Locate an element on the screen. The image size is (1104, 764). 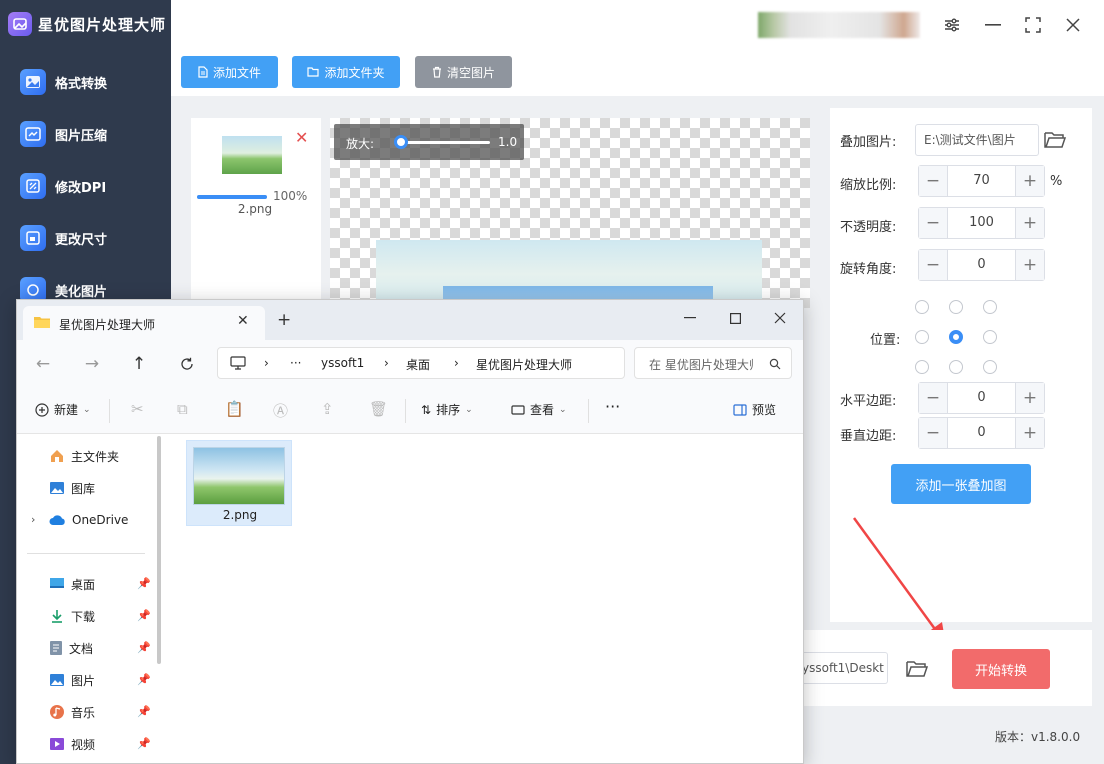
vmargin-value: 0 is located at coordinates (981, 433).